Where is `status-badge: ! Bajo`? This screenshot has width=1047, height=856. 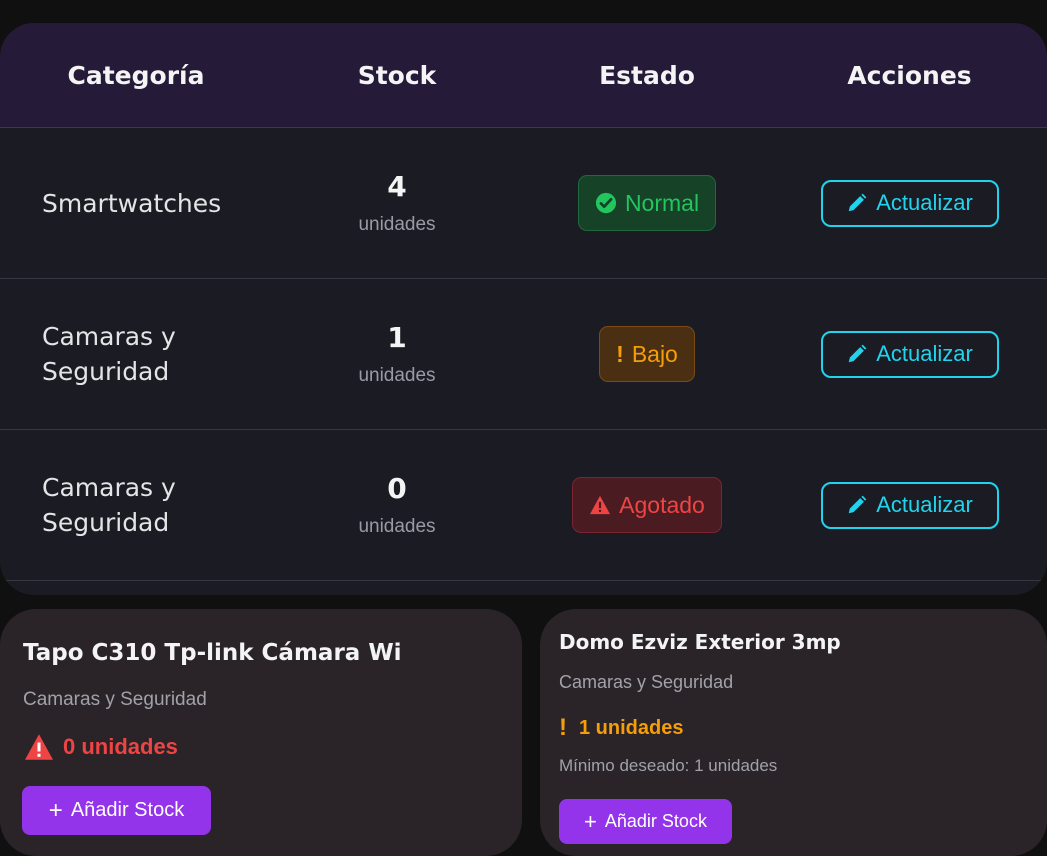
status-badge: ! Bajo is located at coordinates (647, 354).